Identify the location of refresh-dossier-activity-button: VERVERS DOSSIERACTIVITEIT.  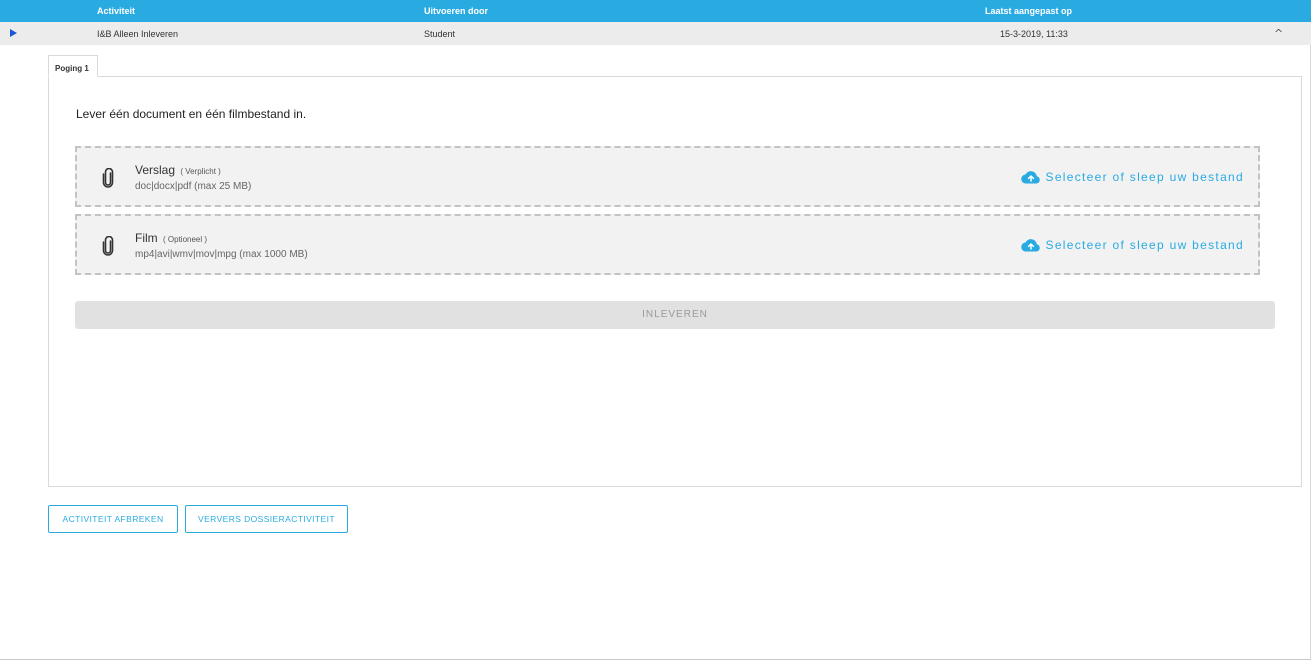
(266, 519).